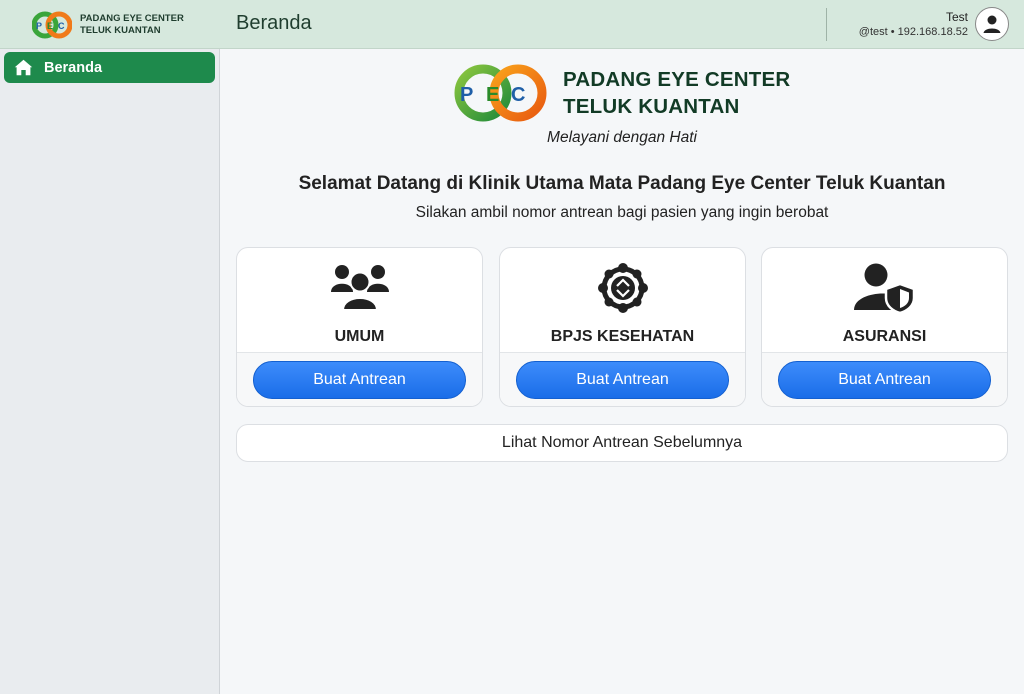  What do you see at coordinates (274, 23) in the screenshot?
I see `page-title: Beranda` at bounding box center [274, 23].